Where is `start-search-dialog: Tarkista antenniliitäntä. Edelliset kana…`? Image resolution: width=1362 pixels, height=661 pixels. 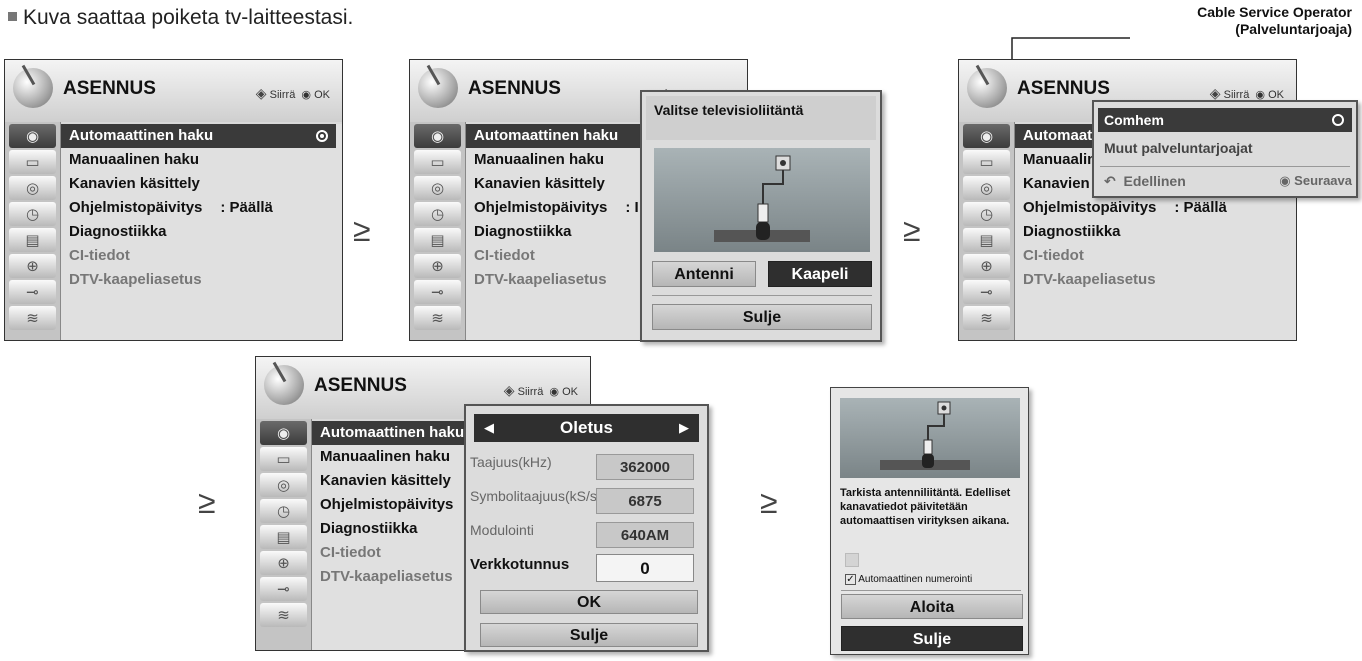
start-search-dialog: Tarkista antenniliitäntä. Edelliset kana… is located at coordinates (929, 521).